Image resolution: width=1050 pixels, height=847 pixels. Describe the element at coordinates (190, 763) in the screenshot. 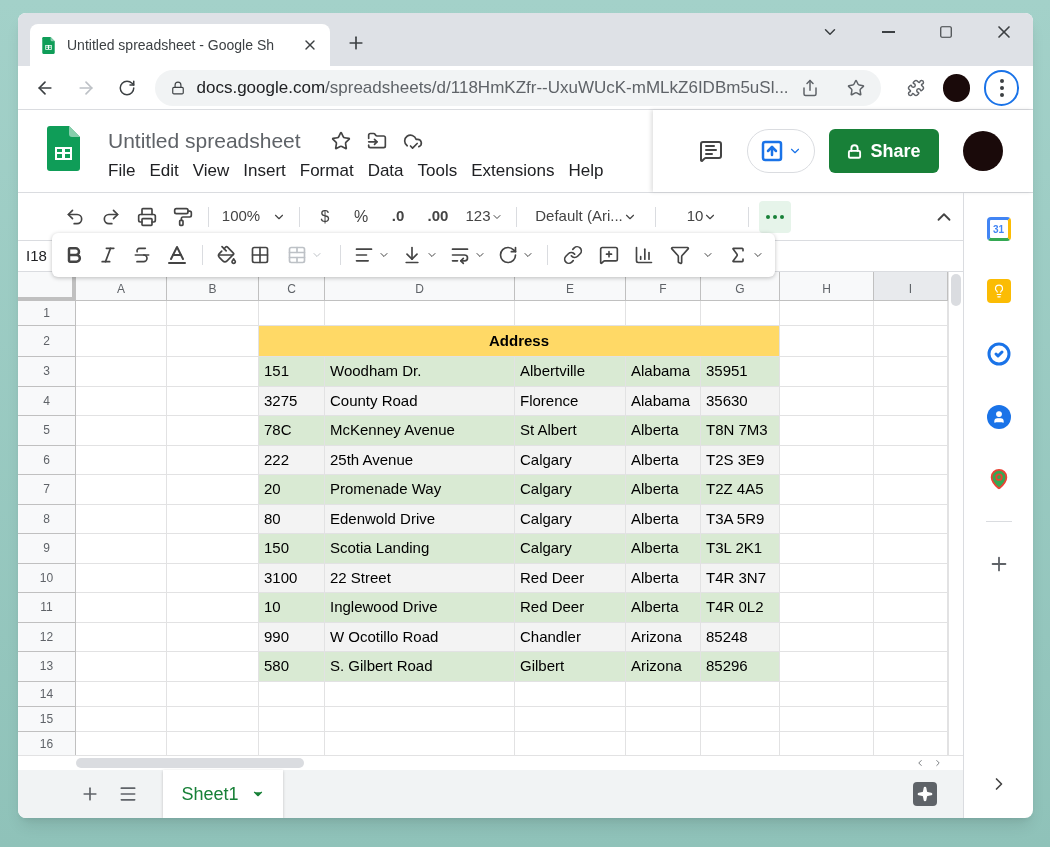

I see `horizontal-scrollbar-thumb` at that location.